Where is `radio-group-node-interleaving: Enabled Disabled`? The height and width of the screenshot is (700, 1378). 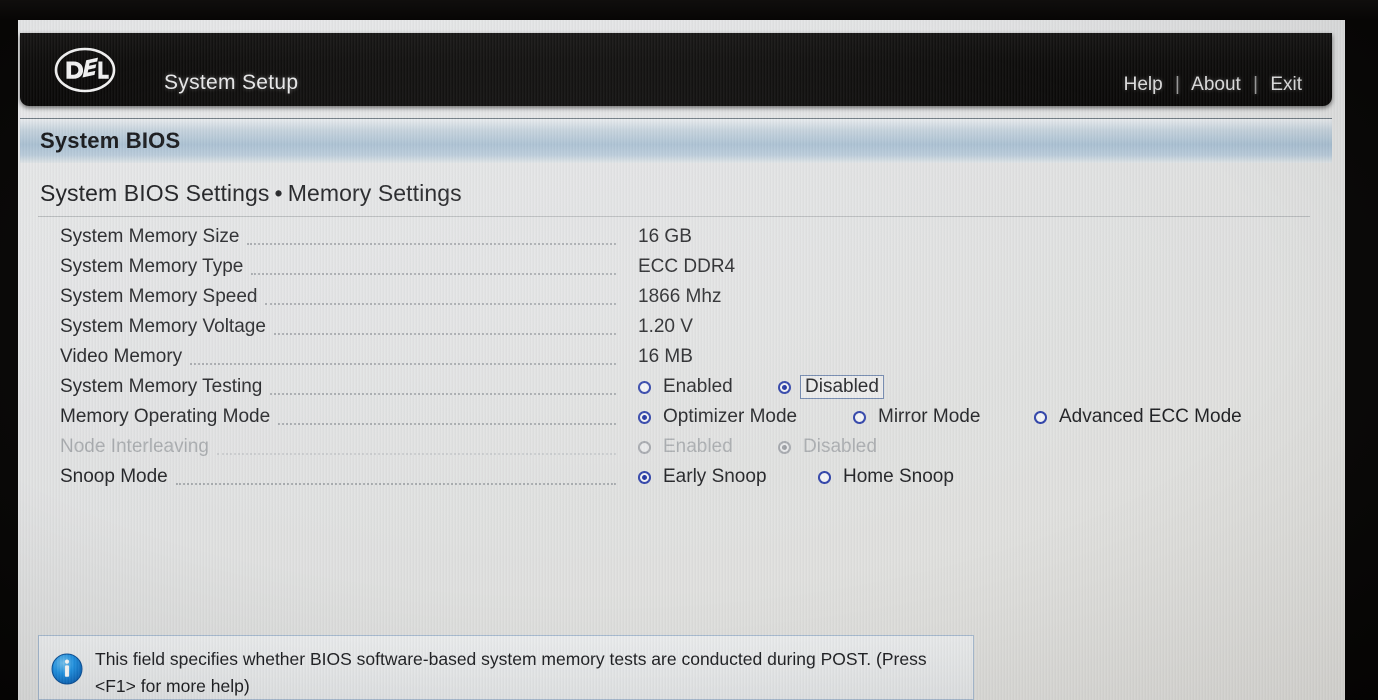 radio-group-node-interleaving: Enabled Disabled is located at coordinates (988, 447).